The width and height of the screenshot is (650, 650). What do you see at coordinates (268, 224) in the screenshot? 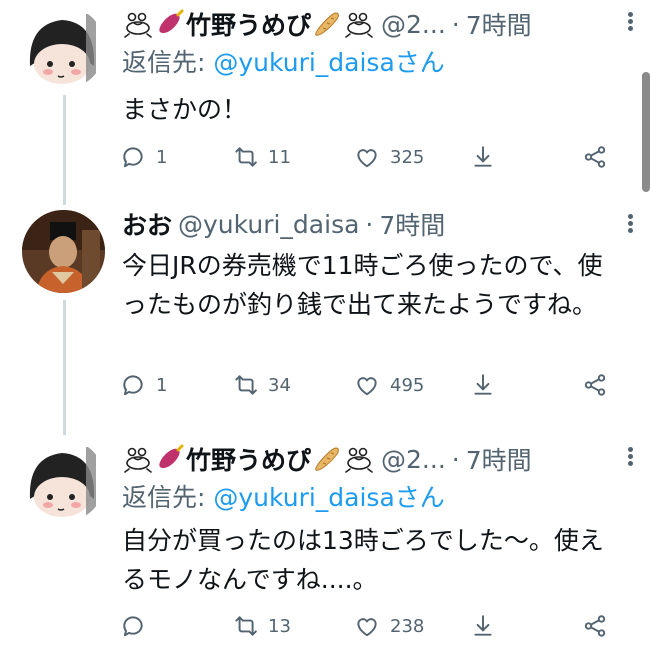
I see `handle: @yukuri_daisa` at bounding box center [268, 224].